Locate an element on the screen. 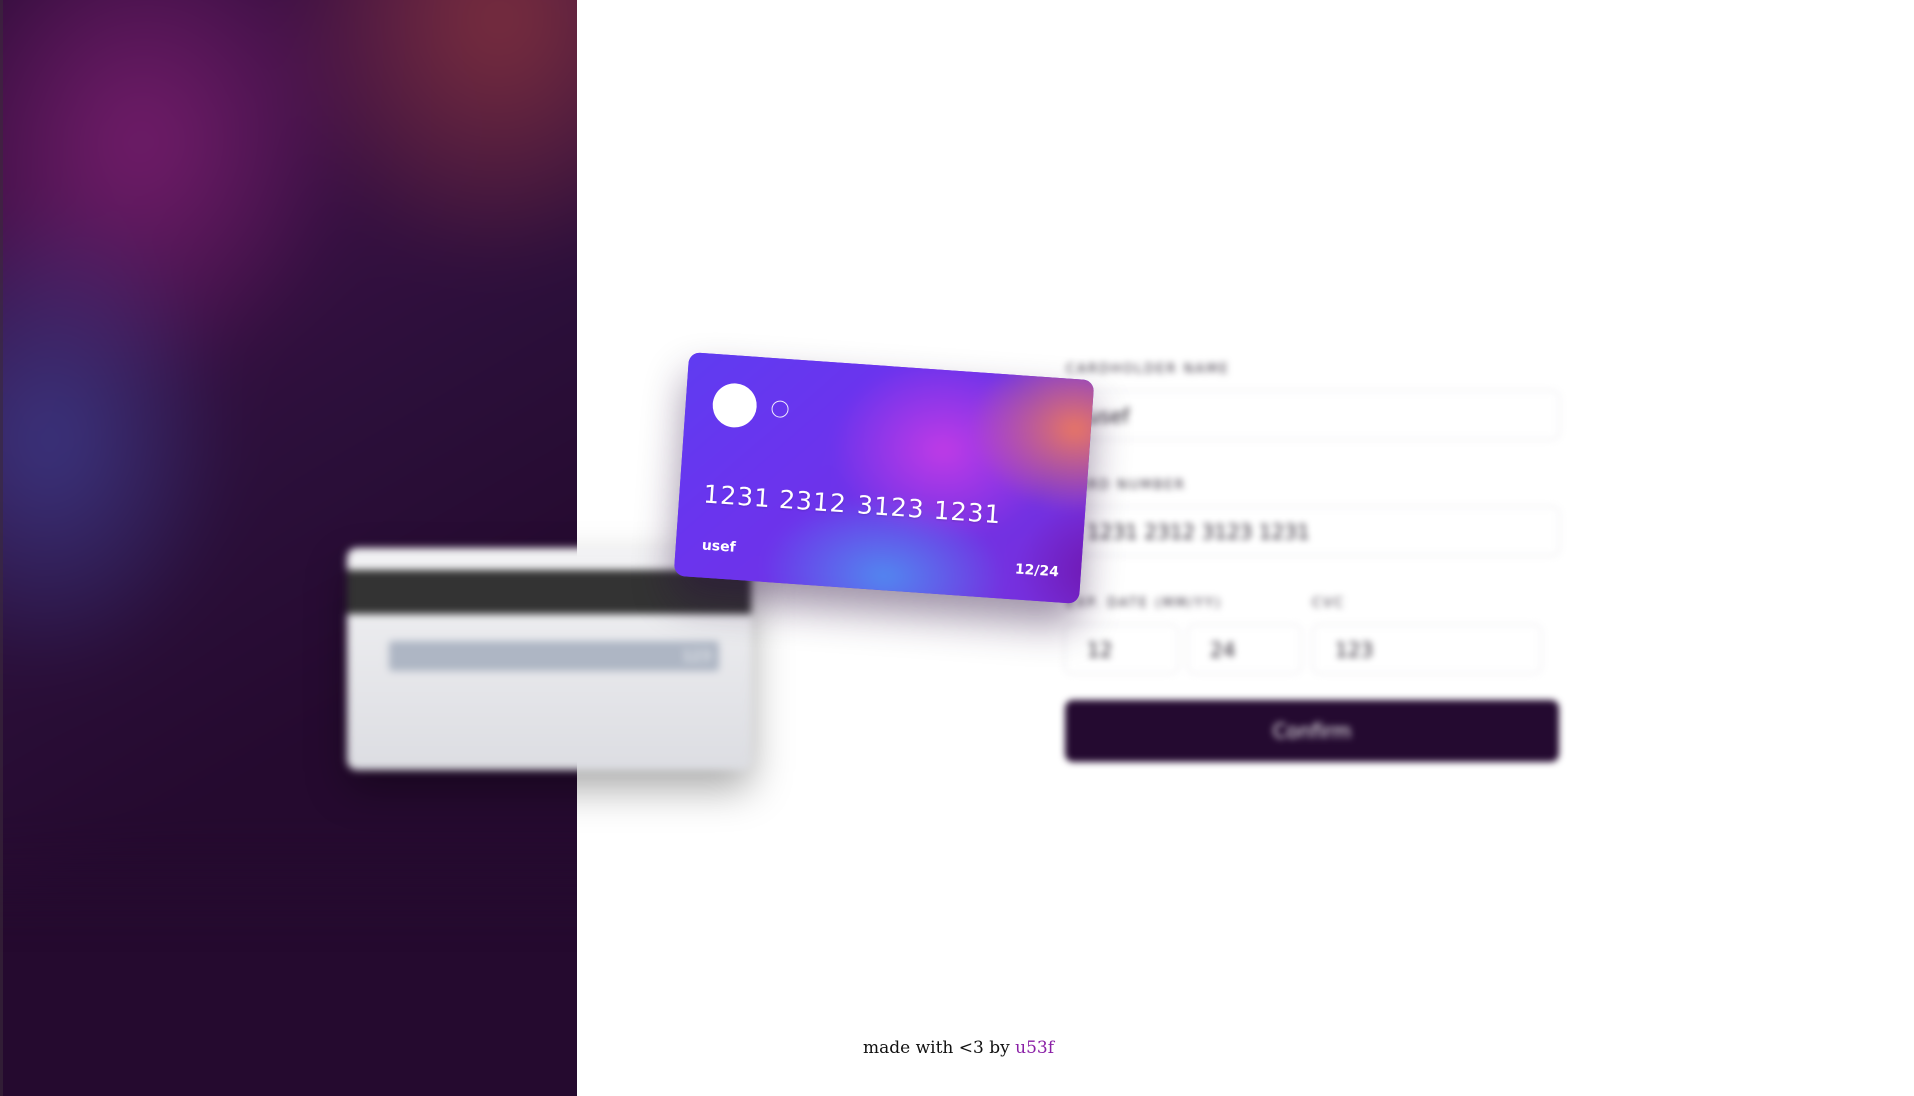 This screenshot has width=1914, height=1096. footer-text: made with <3 by is located at coordinates (936, 1048).